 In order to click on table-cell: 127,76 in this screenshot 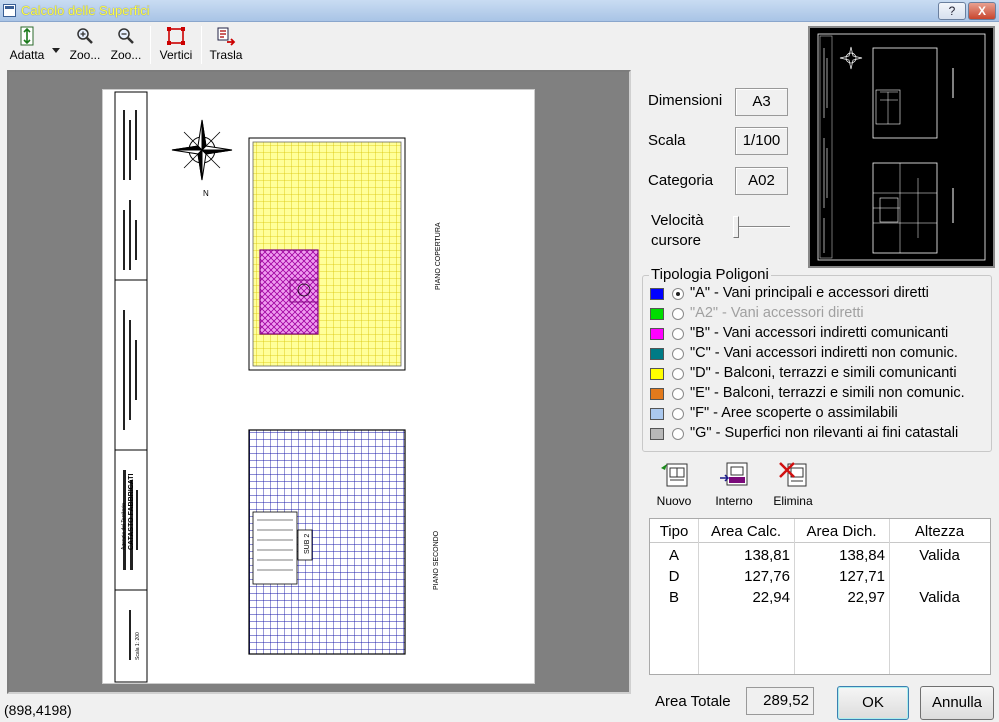, I will do `click(746, 576)`.